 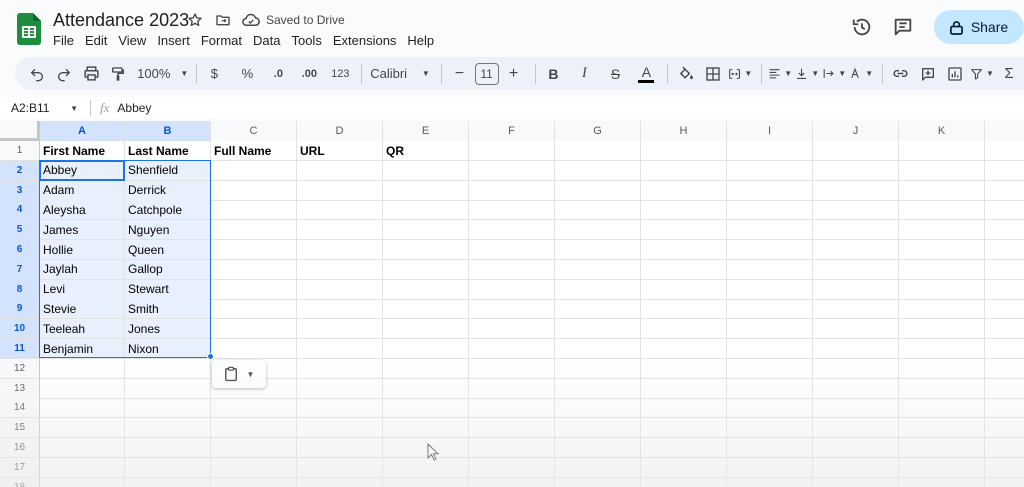 What do you see at coordinates (420, 41) in the screenshot?
I see `menu-help: Help` at bounding box center [420, 41].